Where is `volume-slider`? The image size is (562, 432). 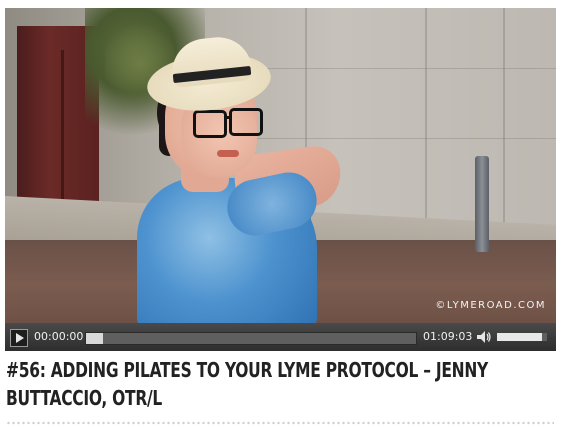 volume-slider is located at coordinates (522, 337).